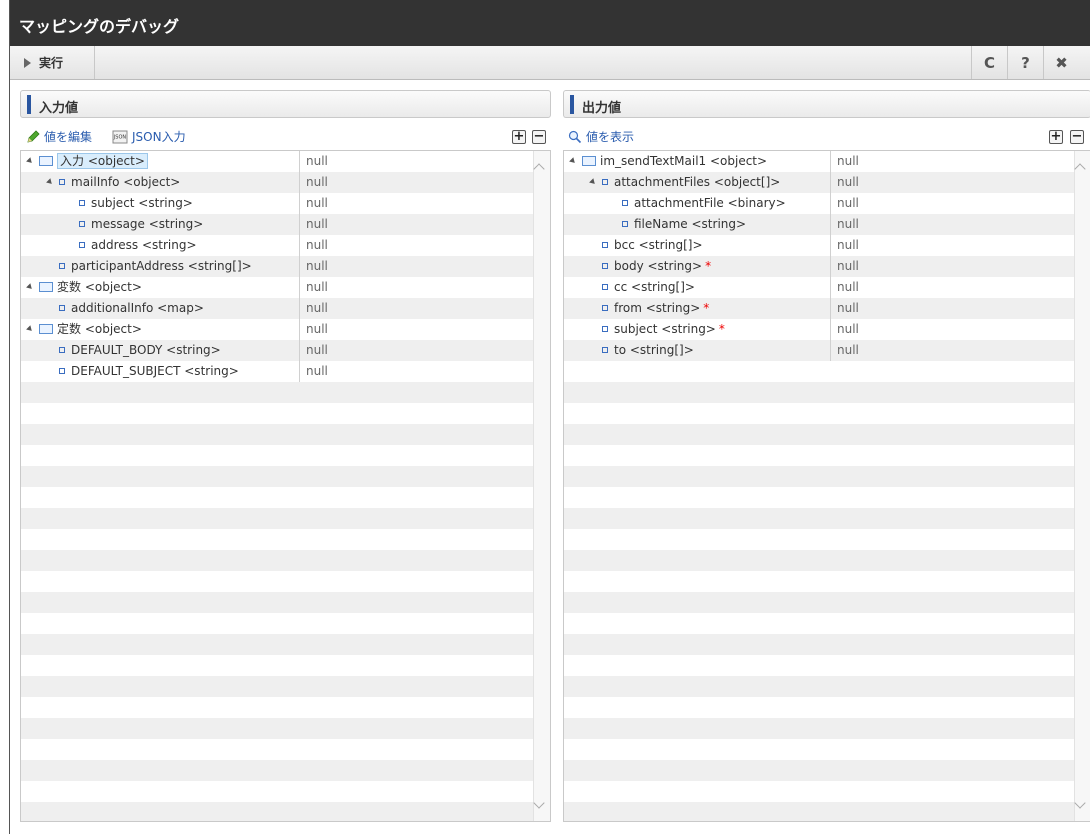 This screenshot has height=834, width=1090. Describe the element at coordinates (277, 266) in the screenshot. I see `tree-row: participantAddress <string[]> null` at that location.